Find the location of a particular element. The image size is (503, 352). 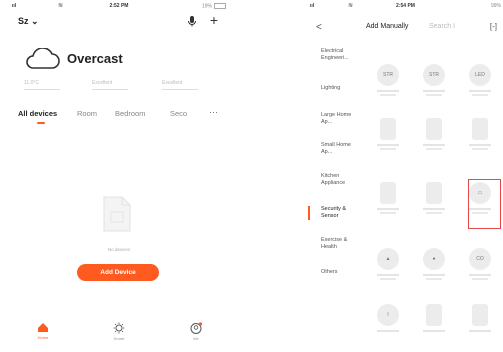

status-bar: ııl ≋ 2:52 PM 19% is located at coordinates (119, 6).